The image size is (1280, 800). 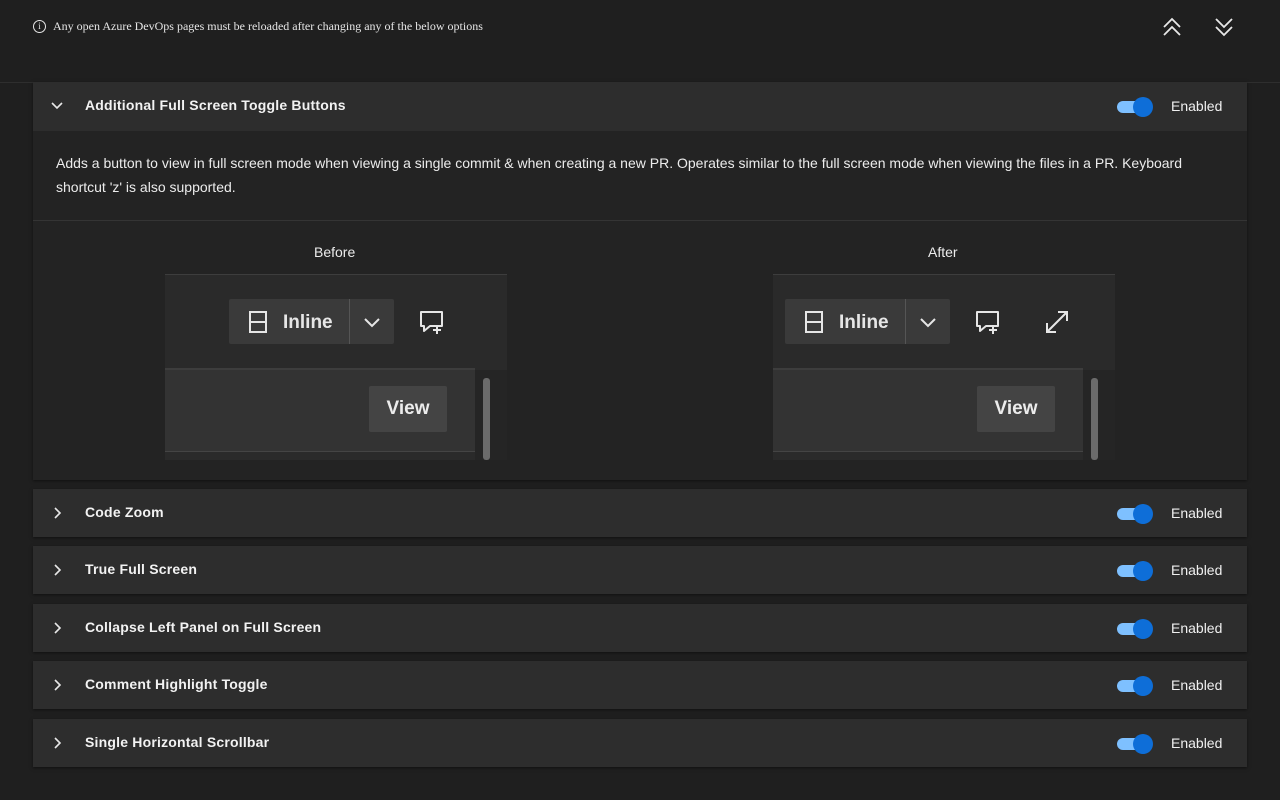 I want to click on feature-header: True Full Screen Enabled, so click(x=640, y=570).